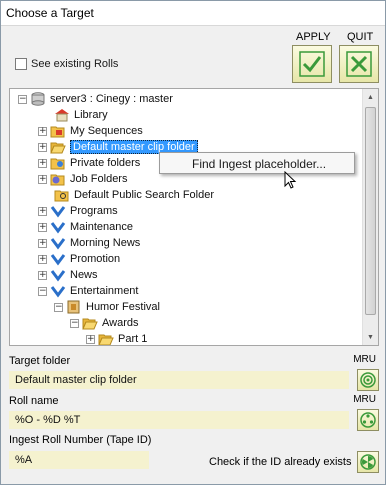 The height and width of the screenshot is (485, 386). Describe the element at coordinates (95, 259) in the screenshot. I see `tree-item-label: Promotion` at that location.